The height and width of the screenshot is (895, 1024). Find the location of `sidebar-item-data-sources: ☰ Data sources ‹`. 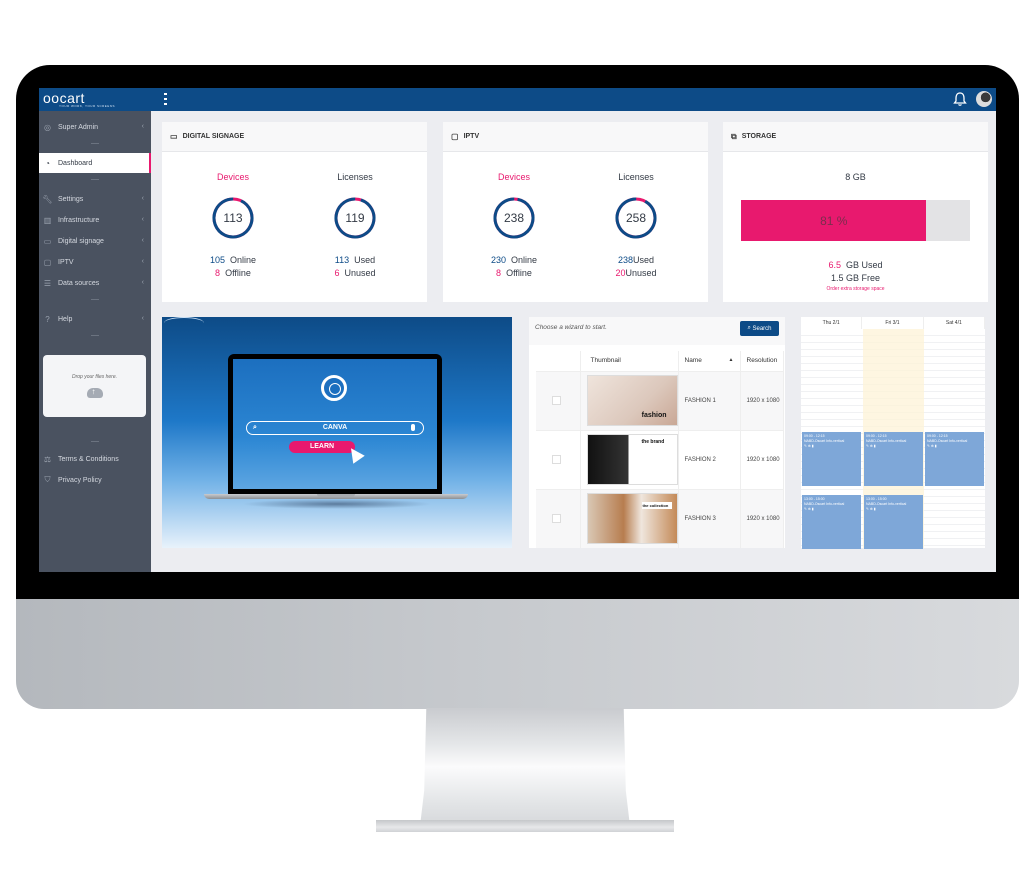

sidebar-item-data-sources: ☰ Data sources ‹ is located at coordinates (95, 283).